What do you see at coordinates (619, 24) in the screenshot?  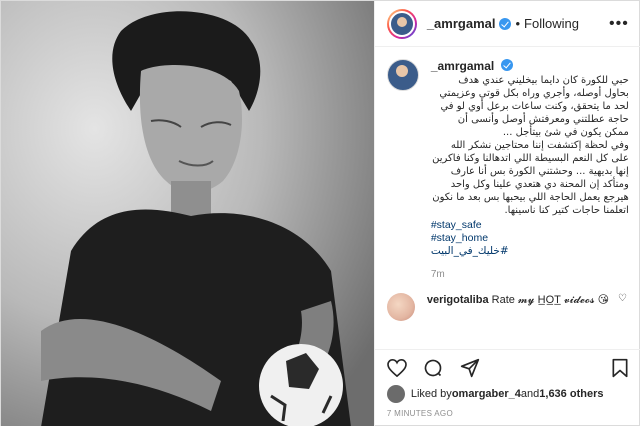 I see `more-horizontal-icon: •••` at bounding box center [619, 24].